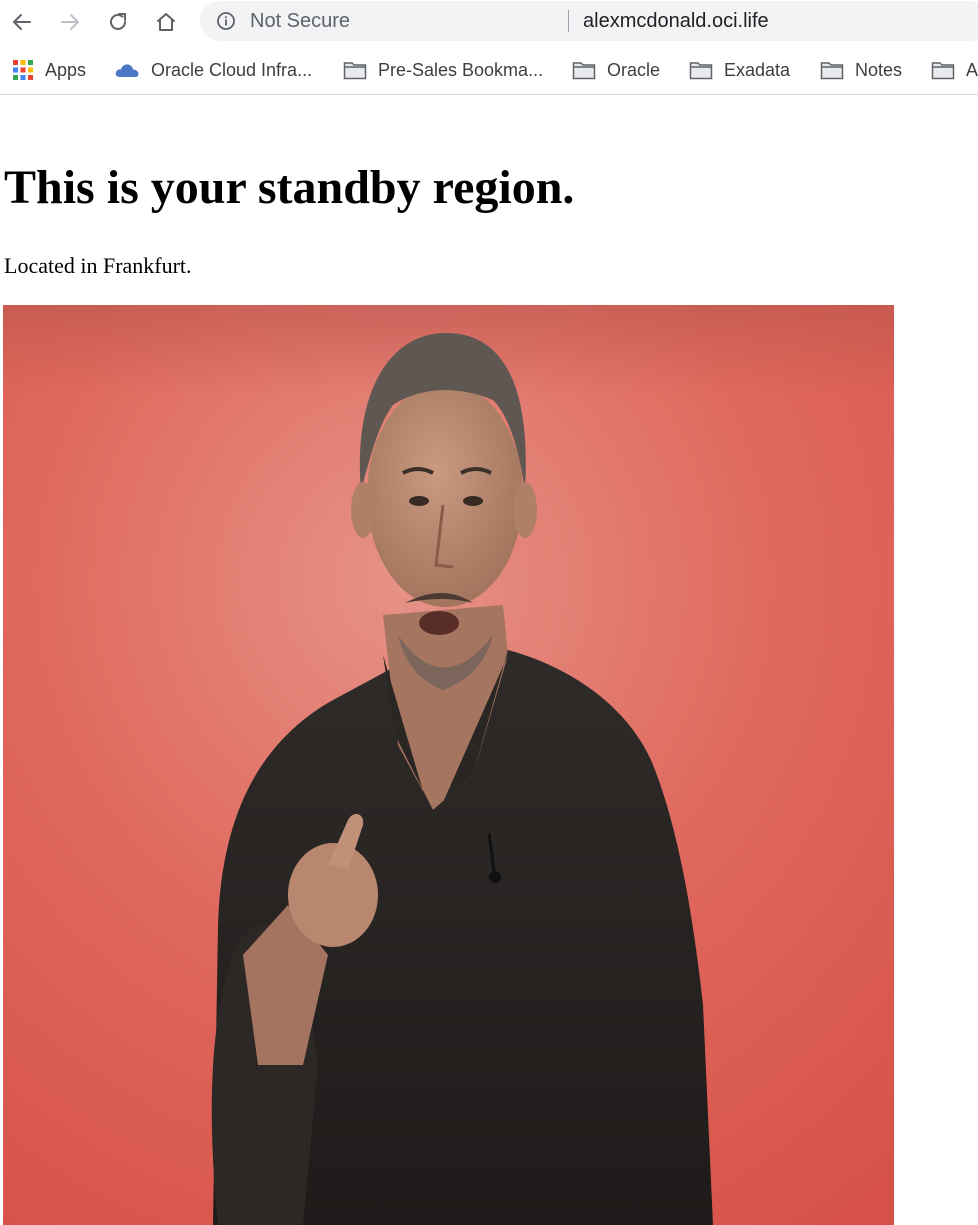 Image resolution: width=978 pixels, height=1225 pixels. I want to click on bookmark-apps: Apps, so click(49, 70).